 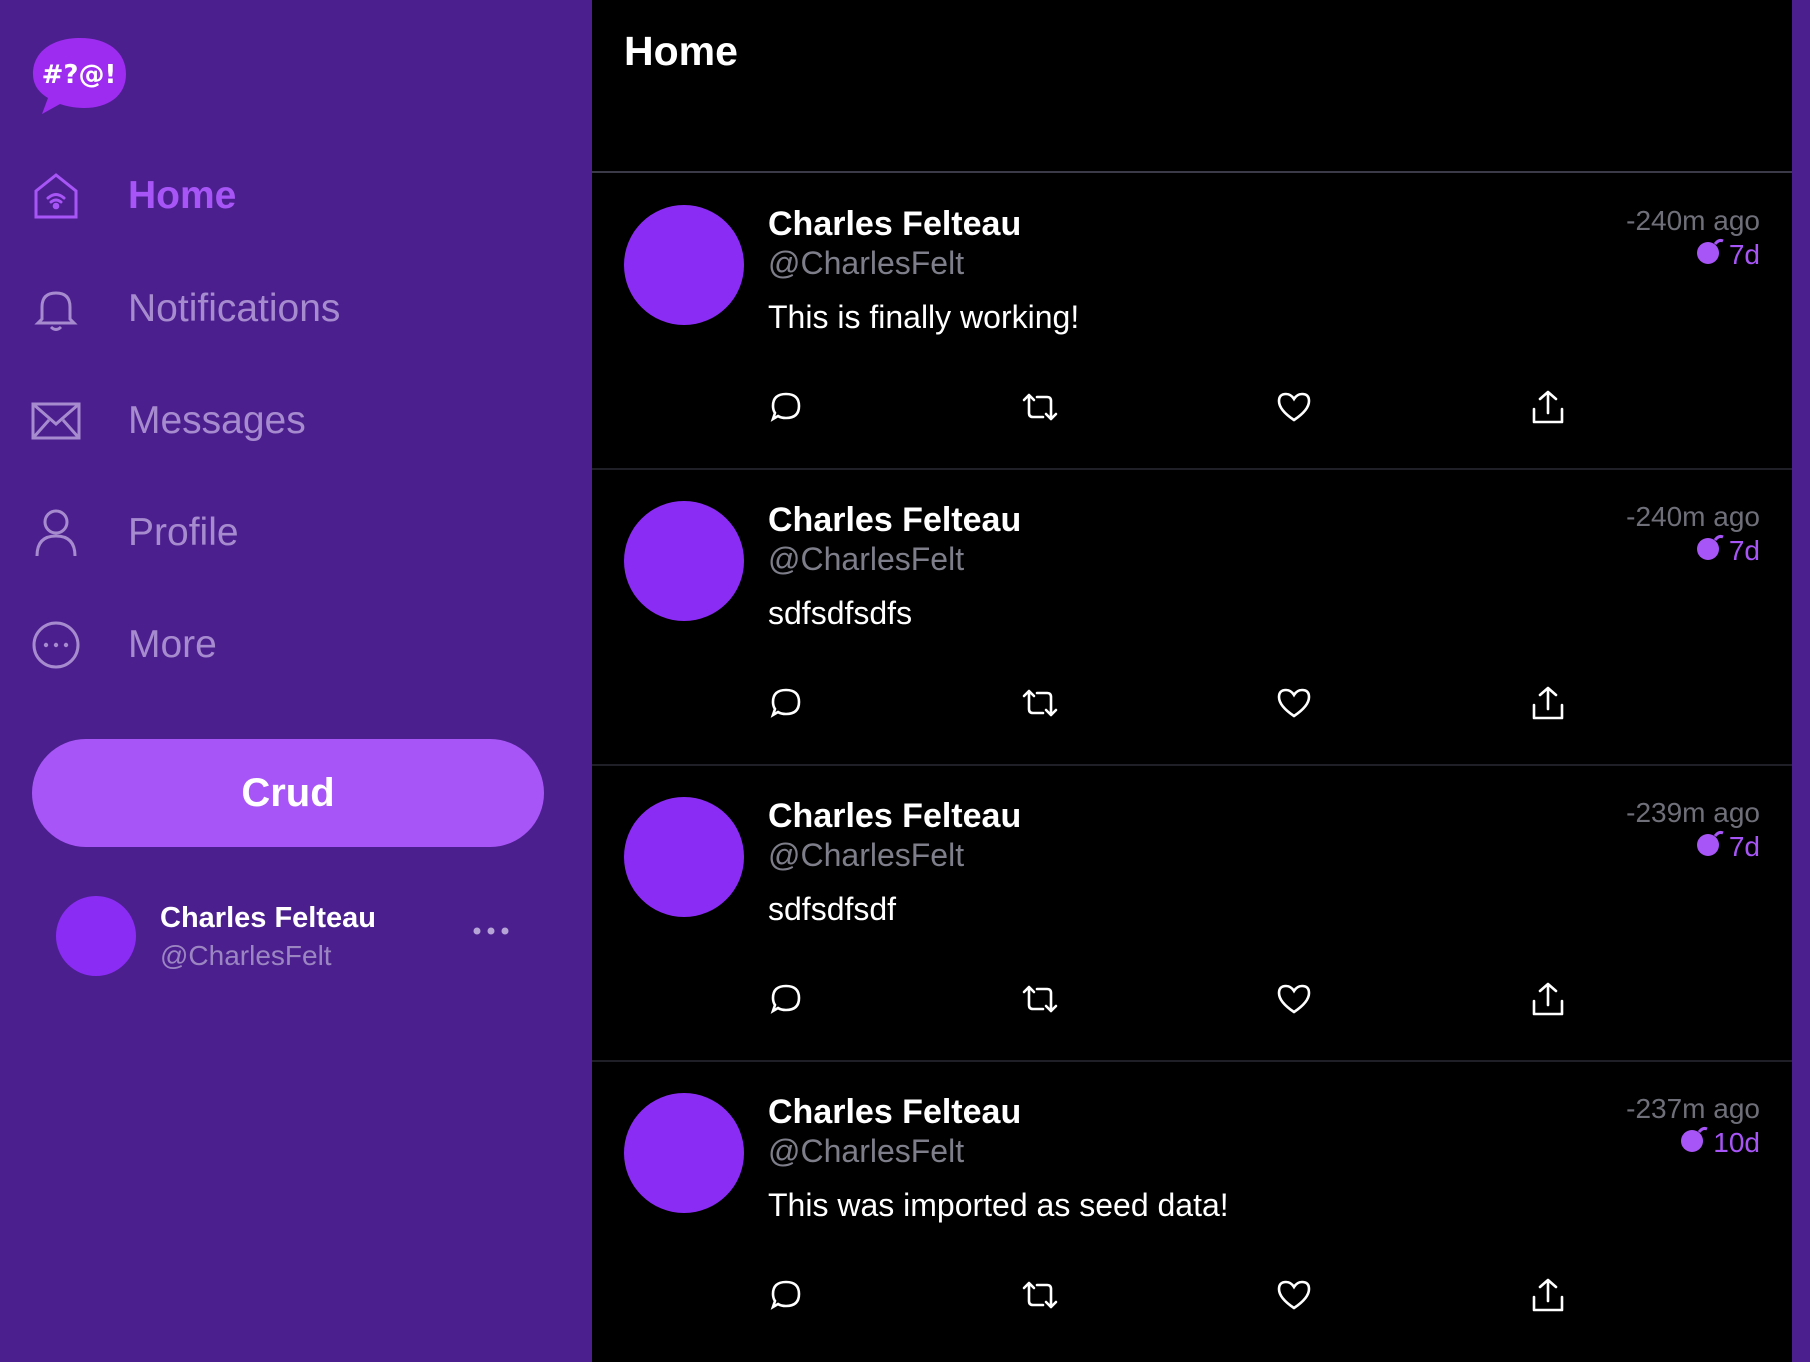 What do you see at coordinates (286, 936) in the screenshot?
I see `account-switcher: Charles Felteau @CharlesFelt` at bounding box center [286, 936].